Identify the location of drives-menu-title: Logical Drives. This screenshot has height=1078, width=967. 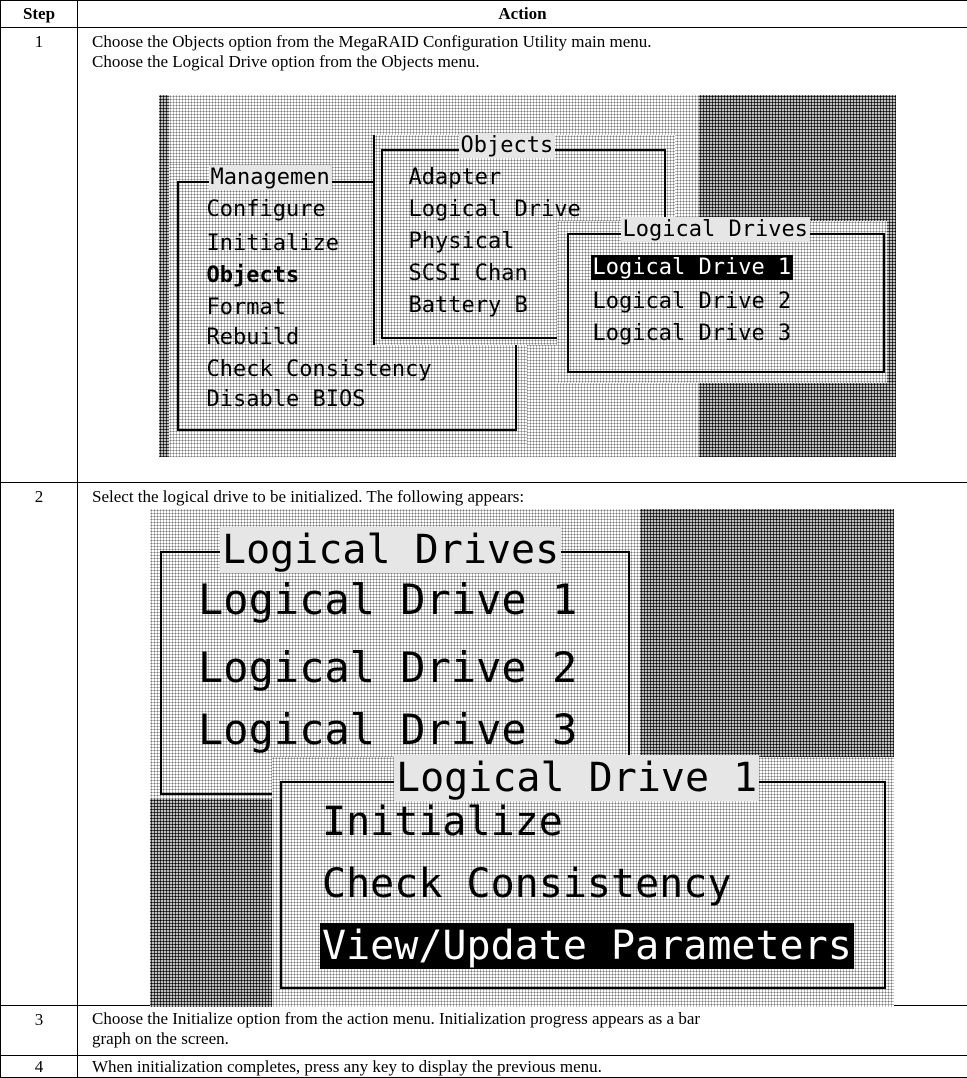
(715, 229).